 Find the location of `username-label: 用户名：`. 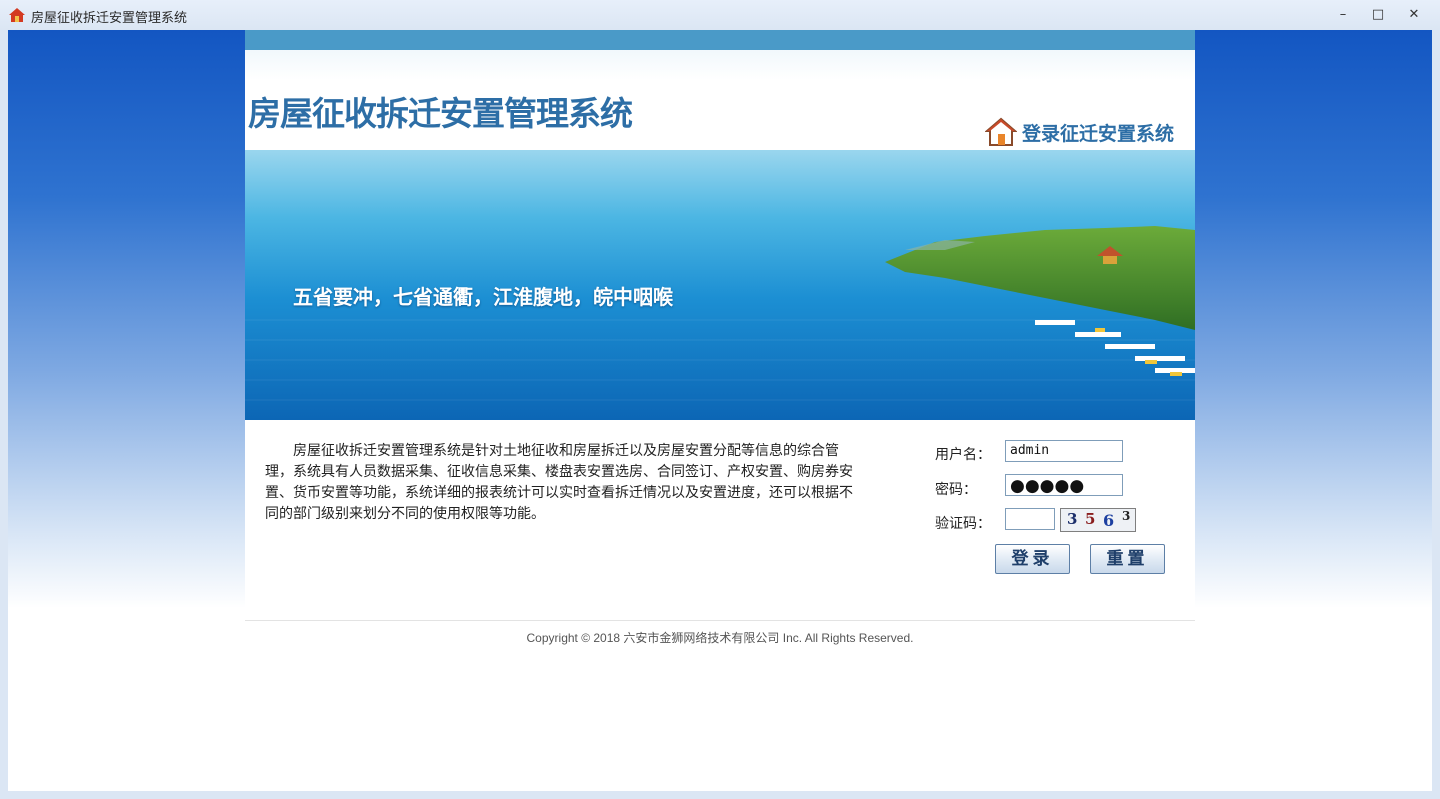

username-label: 用户名： is located at coordinates (963, 455).